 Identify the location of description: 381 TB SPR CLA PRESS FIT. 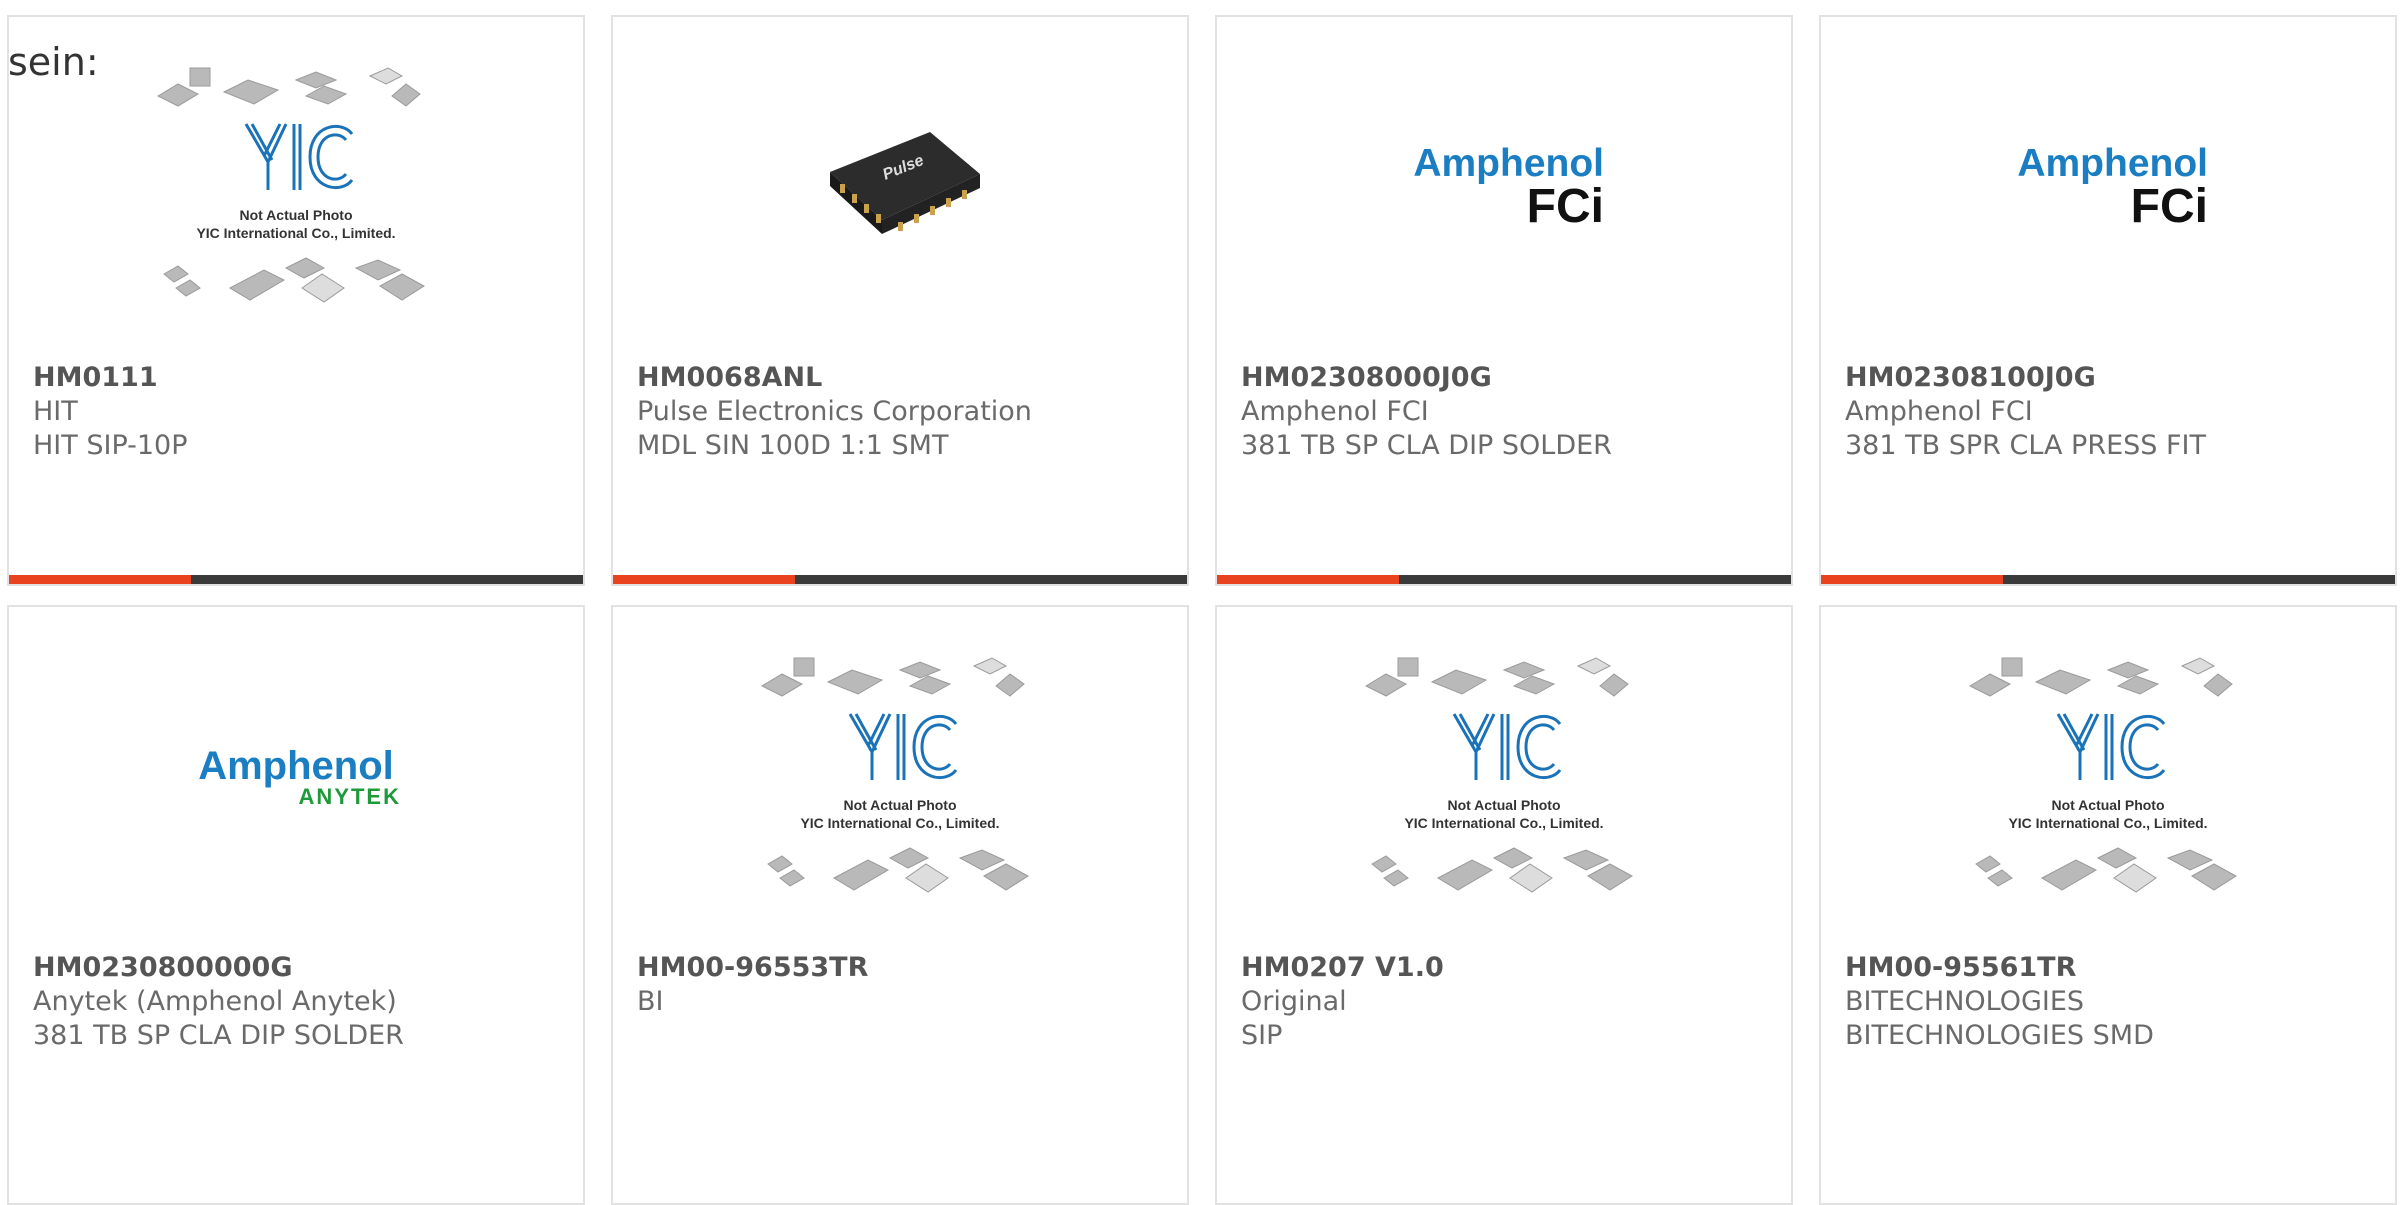
(2025, 445).